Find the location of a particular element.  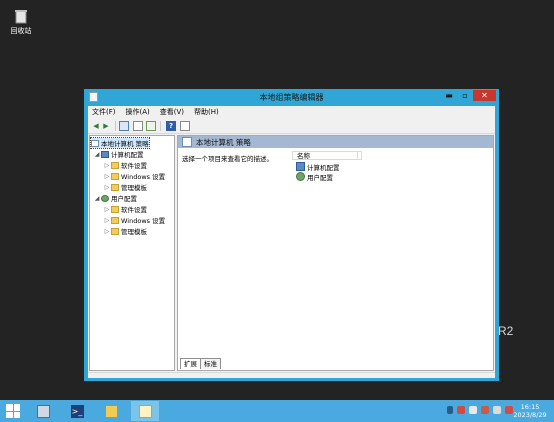

taskbar-powershell: >_ is located at coordinates (77, 411).